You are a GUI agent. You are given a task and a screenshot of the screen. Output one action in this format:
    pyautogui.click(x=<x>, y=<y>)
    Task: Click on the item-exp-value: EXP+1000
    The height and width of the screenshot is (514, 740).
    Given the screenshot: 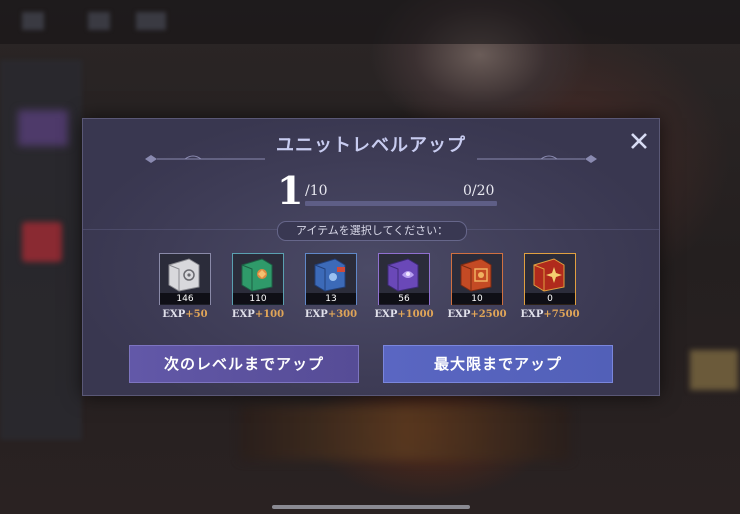 What is the action you would take?
    pyautogui.click(x=404, y=314)
    